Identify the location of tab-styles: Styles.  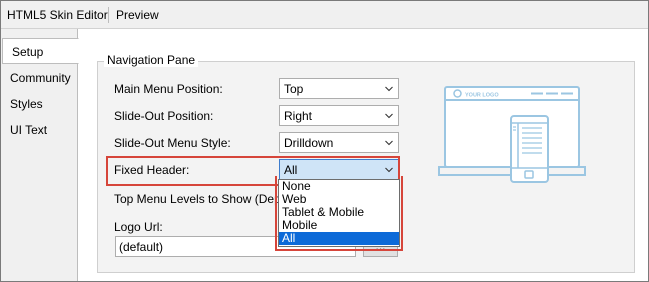
(39, 104).